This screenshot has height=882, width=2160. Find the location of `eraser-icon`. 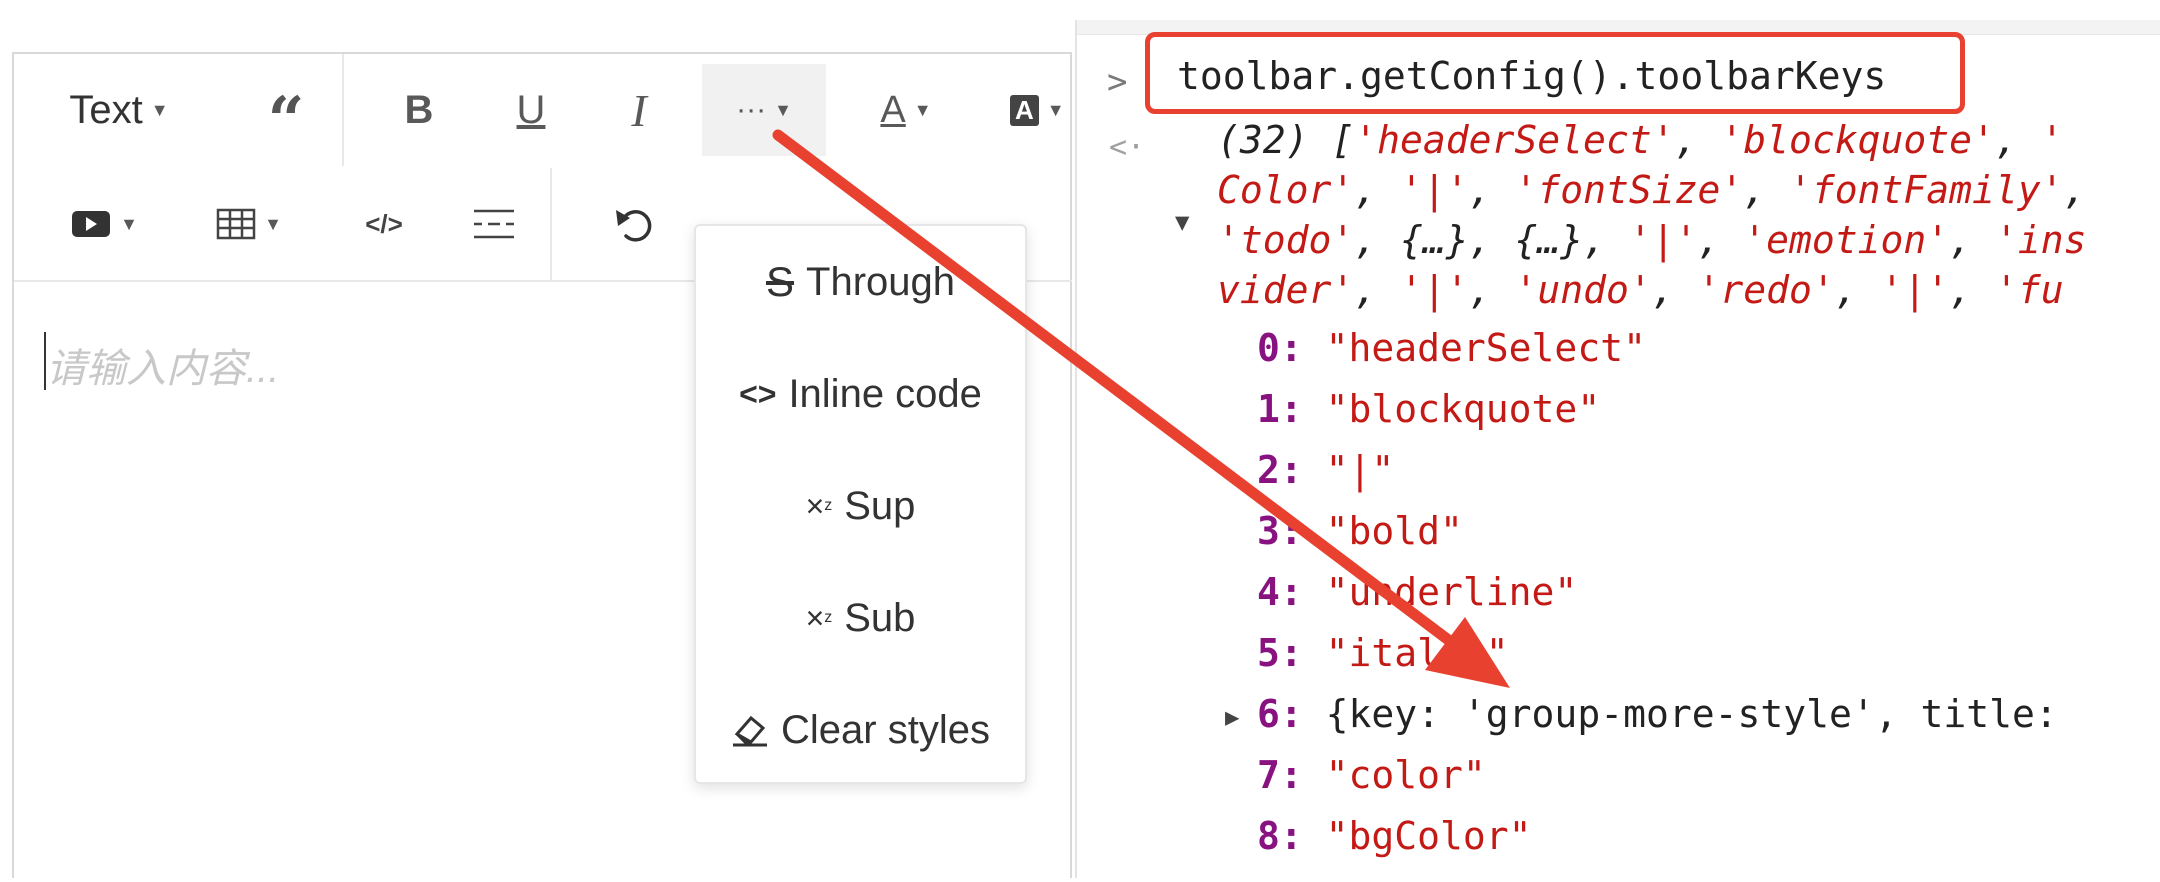

eraser-icon is located at coordinates (750, 731).